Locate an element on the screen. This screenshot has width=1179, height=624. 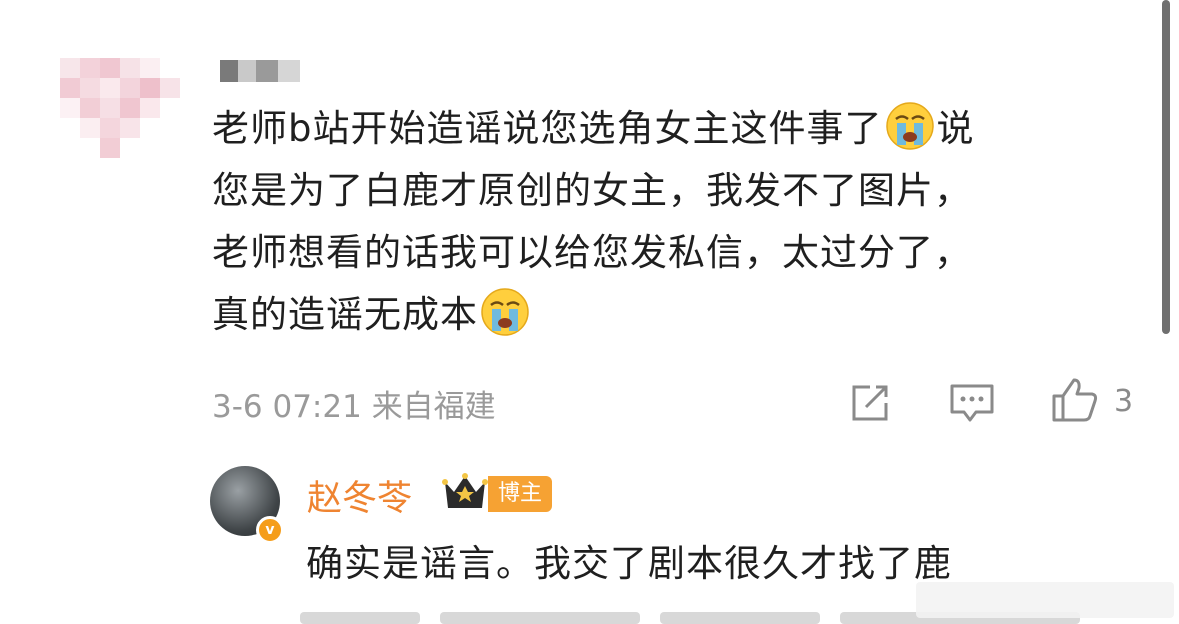
commenter-avatar is located at coordinates (122, 108).